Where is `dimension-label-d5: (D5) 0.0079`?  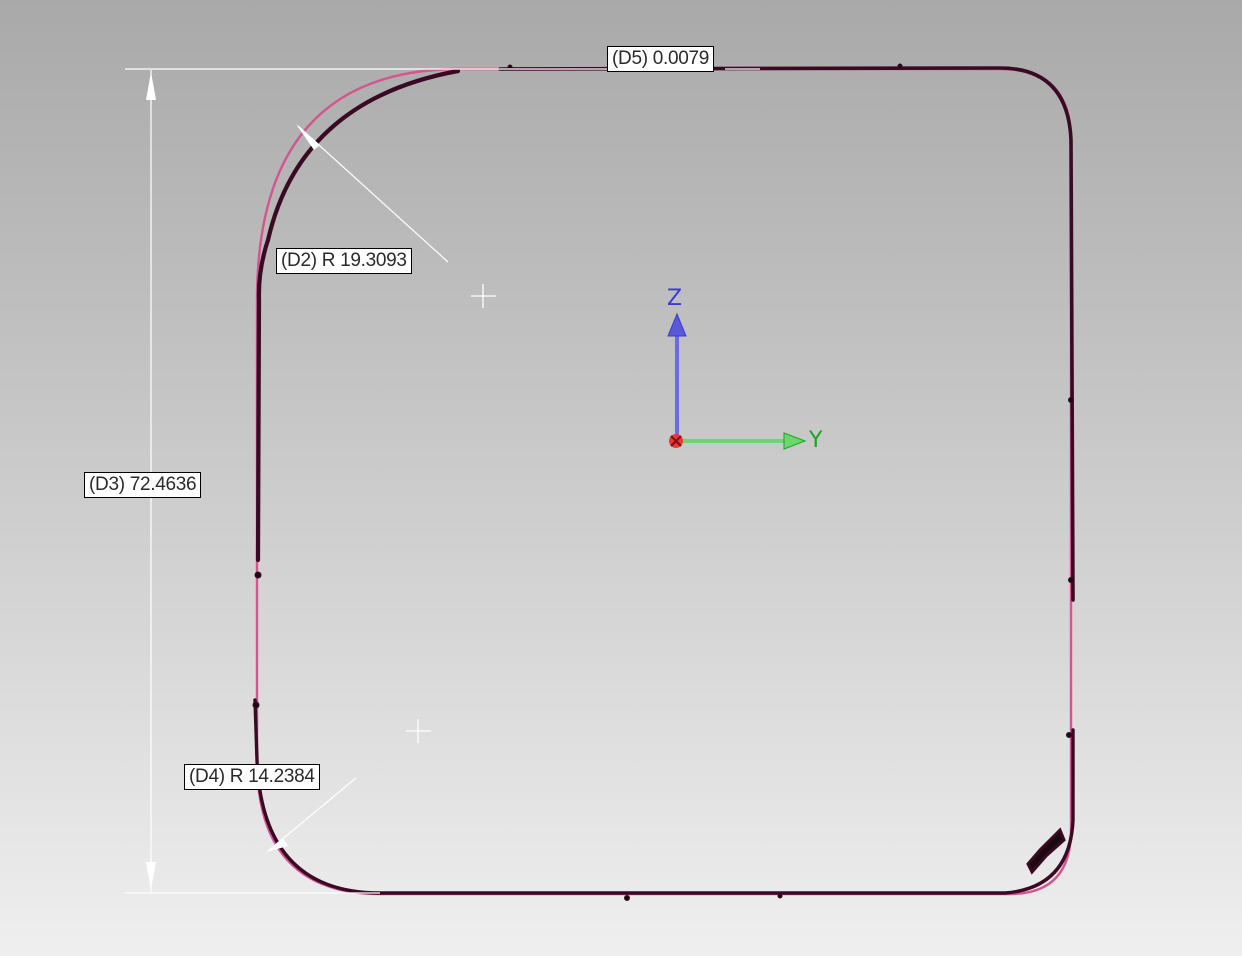
dimension-label-d5: (D5) 0.0079 is located at coordinates (661, 59).